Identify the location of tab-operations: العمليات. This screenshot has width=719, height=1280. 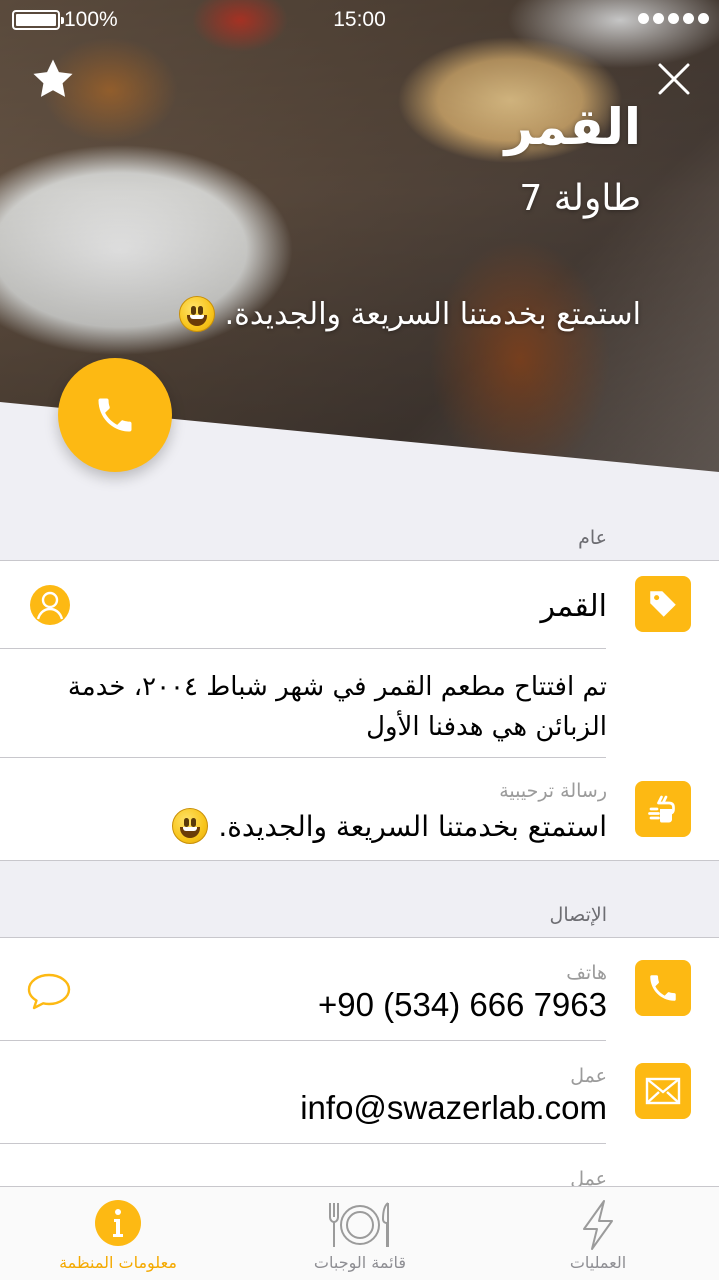
(598, 1233).